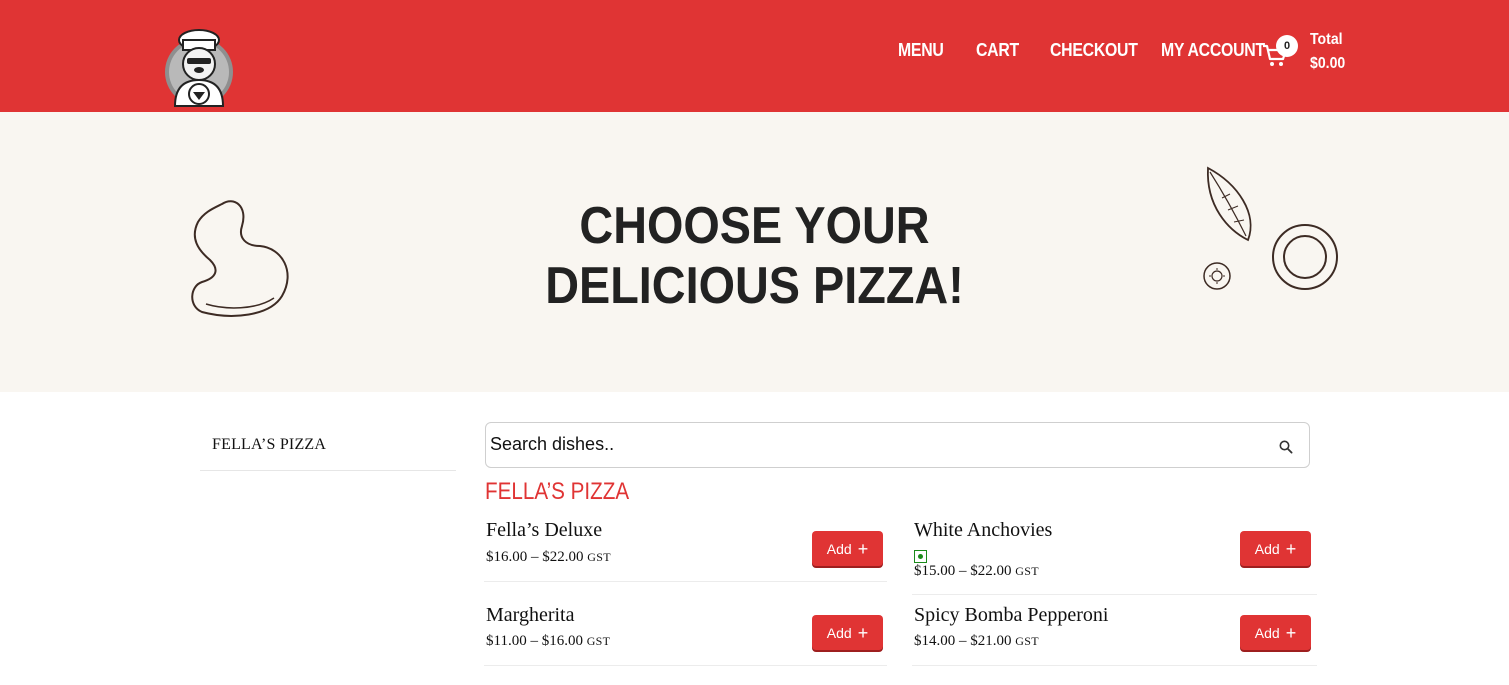 The height and width of the screenshot is (685, 1509). Describe the element at coordinates (200, 68) in the screenshot. I see `chef-bear-logo-icon` at that location.